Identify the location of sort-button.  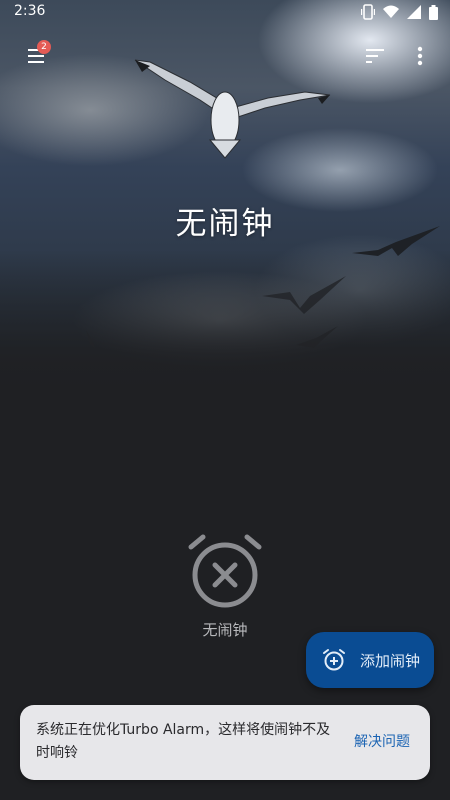
(375, 56).